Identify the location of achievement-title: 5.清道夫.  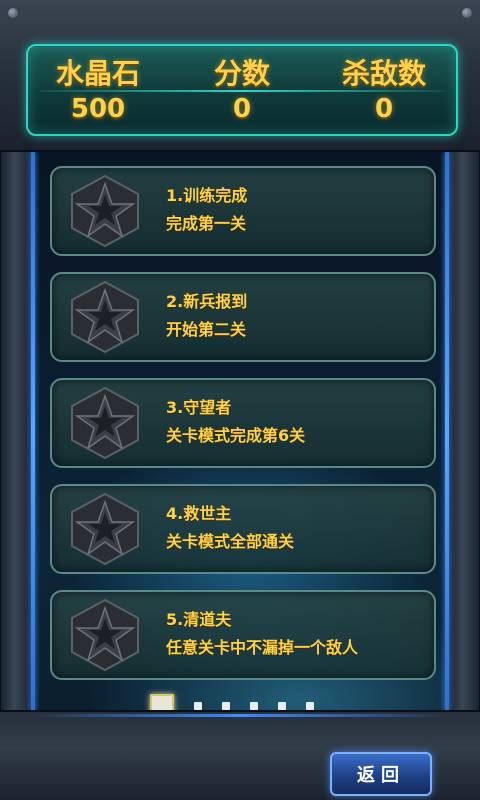
(199, 619).